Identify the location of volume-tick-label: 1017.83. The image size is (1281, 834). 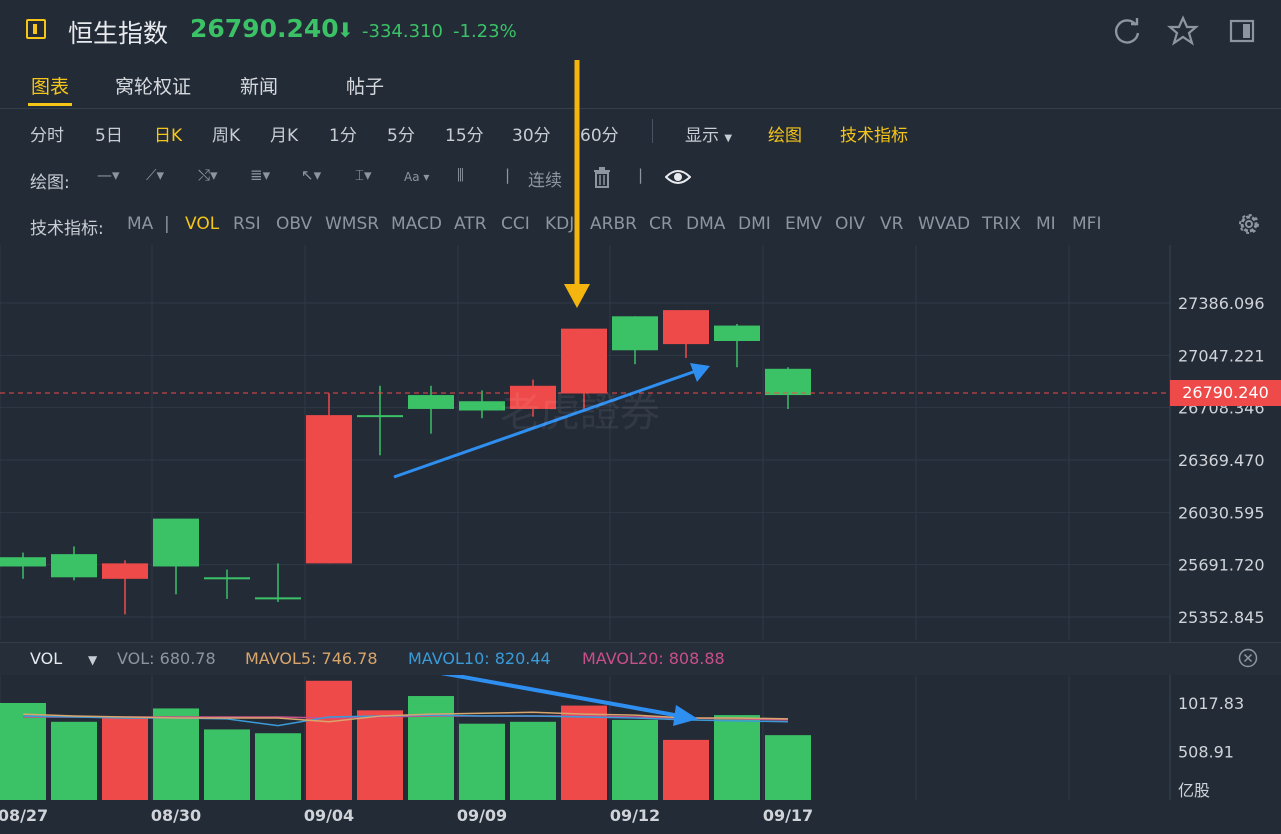
(1211, 703).